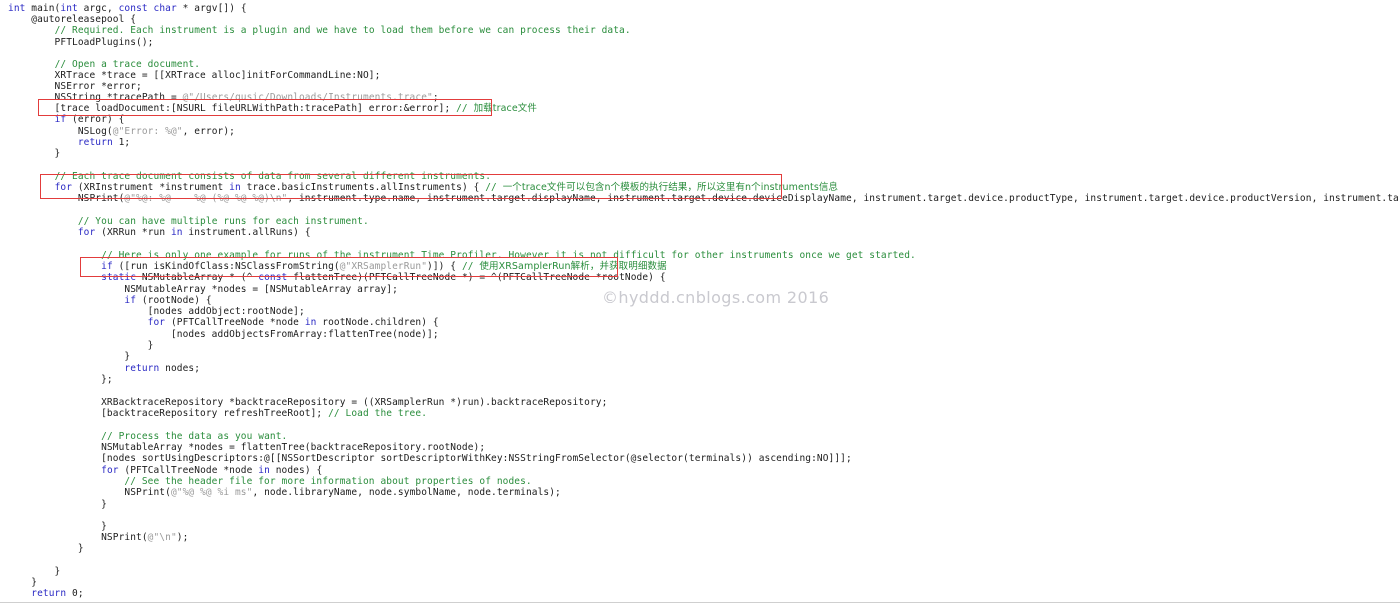  Describe the element at coordinates (444, 266) in the screenshot. I see `code-token: )]) {` at that location.